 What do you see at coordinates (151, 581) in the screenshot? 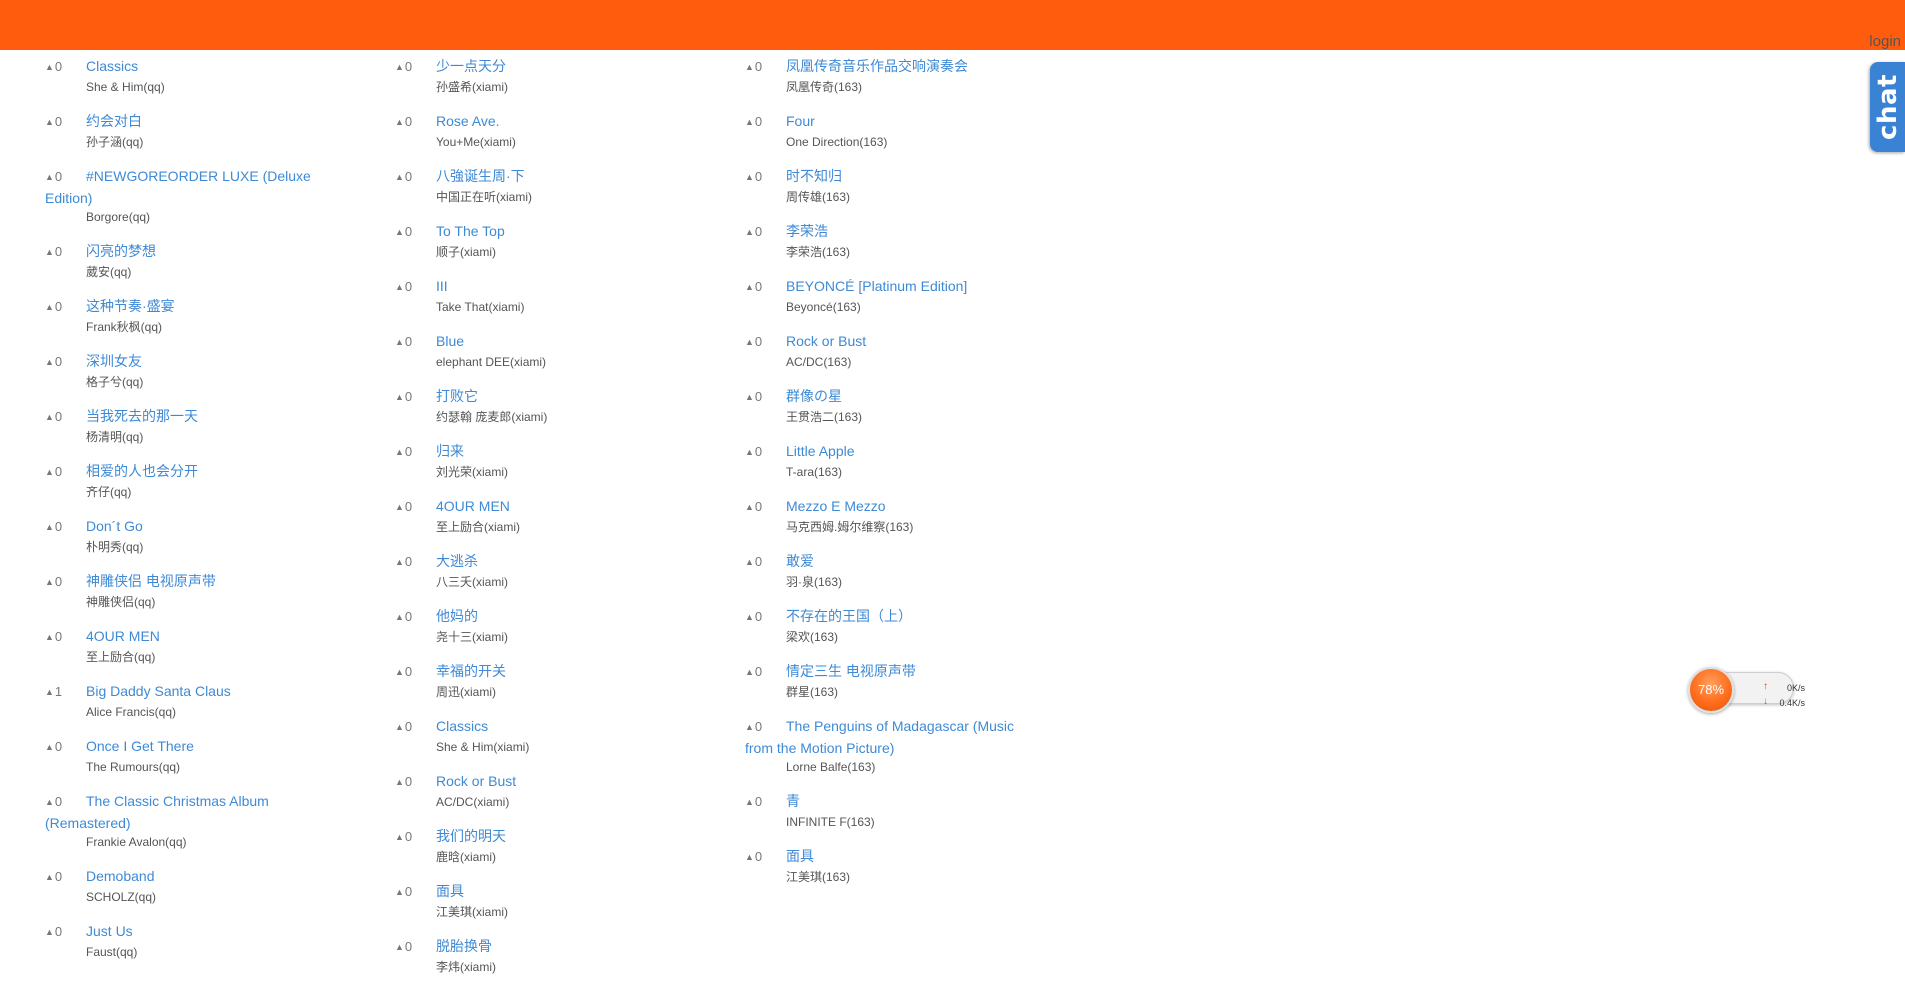
I see `album-title-link: 神雕侠侣 电视原声带` at bounding box center [151, 581].